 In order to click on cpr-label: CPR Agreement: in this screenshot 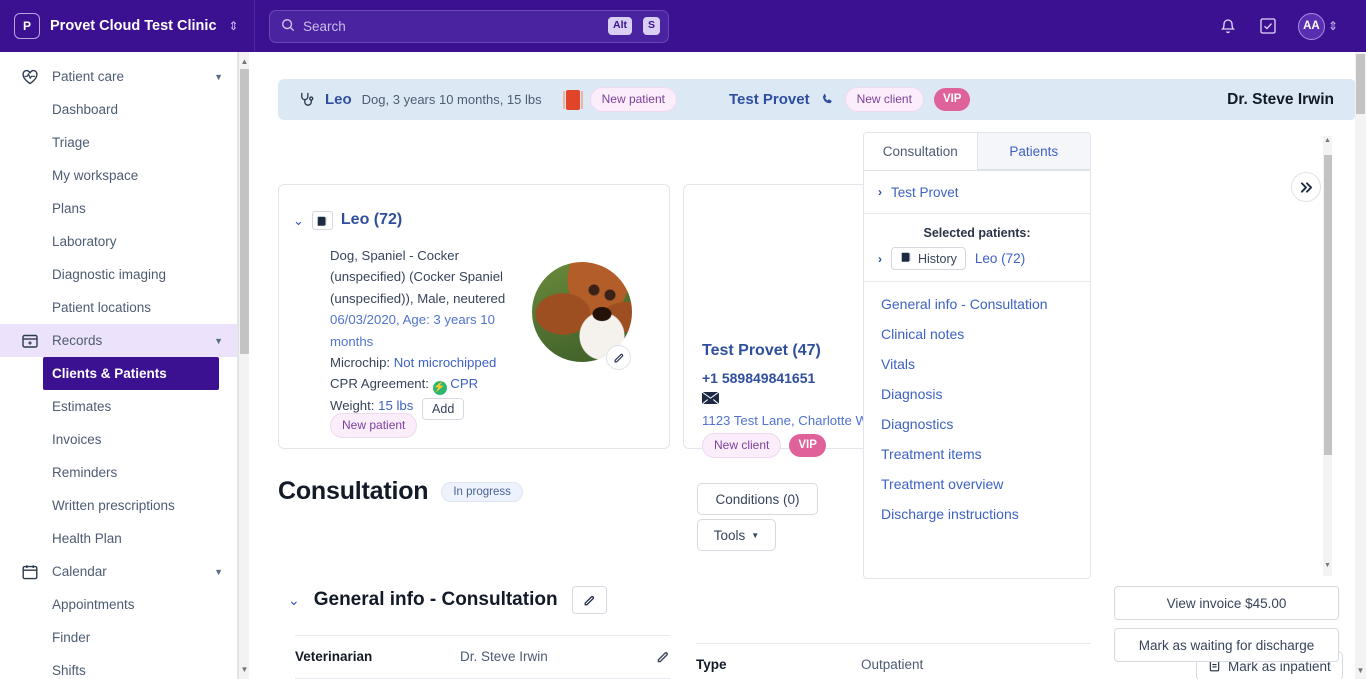, I will do `click(379, 384)`.